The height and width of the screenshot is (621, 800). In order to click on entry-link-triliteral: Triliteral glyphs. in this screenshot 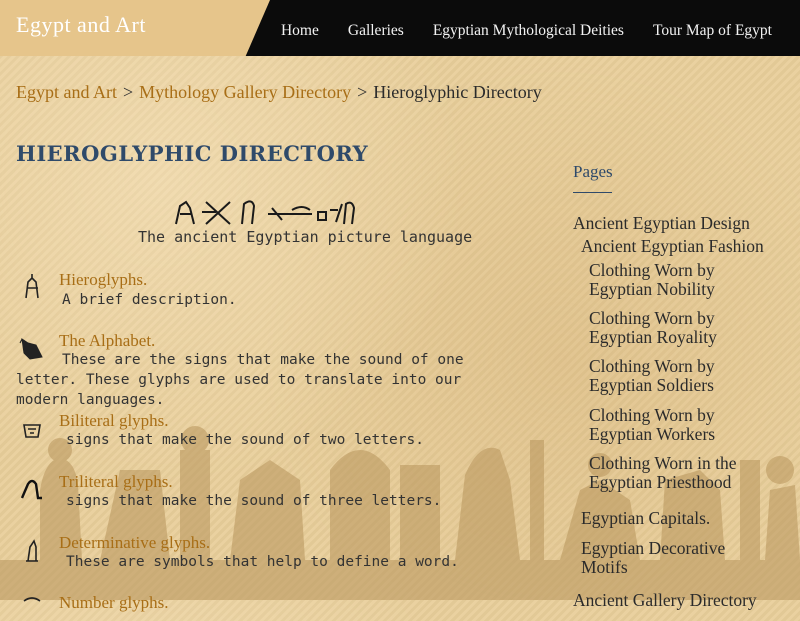, I will do `click(116, 482)`.